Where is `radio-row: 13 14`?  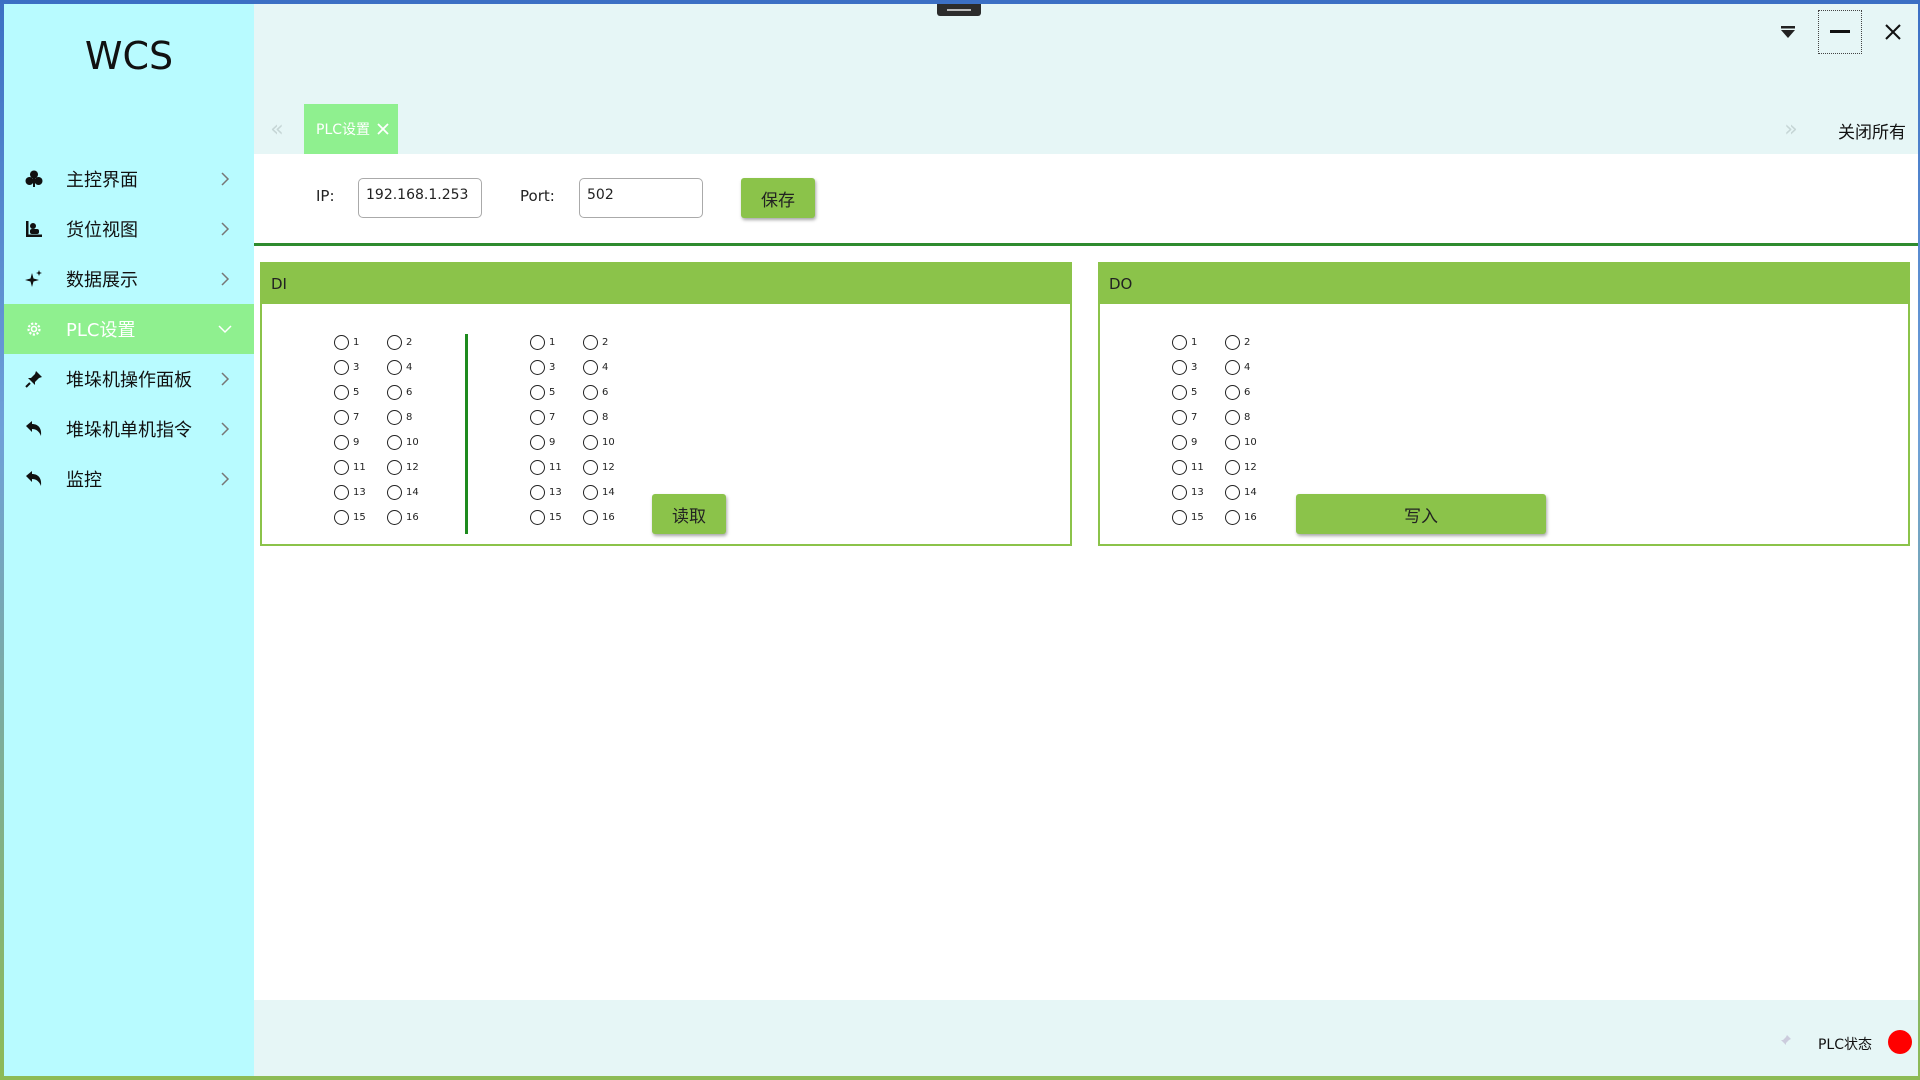
radio-row: 13 14 is located at coordinates (1225, 492).